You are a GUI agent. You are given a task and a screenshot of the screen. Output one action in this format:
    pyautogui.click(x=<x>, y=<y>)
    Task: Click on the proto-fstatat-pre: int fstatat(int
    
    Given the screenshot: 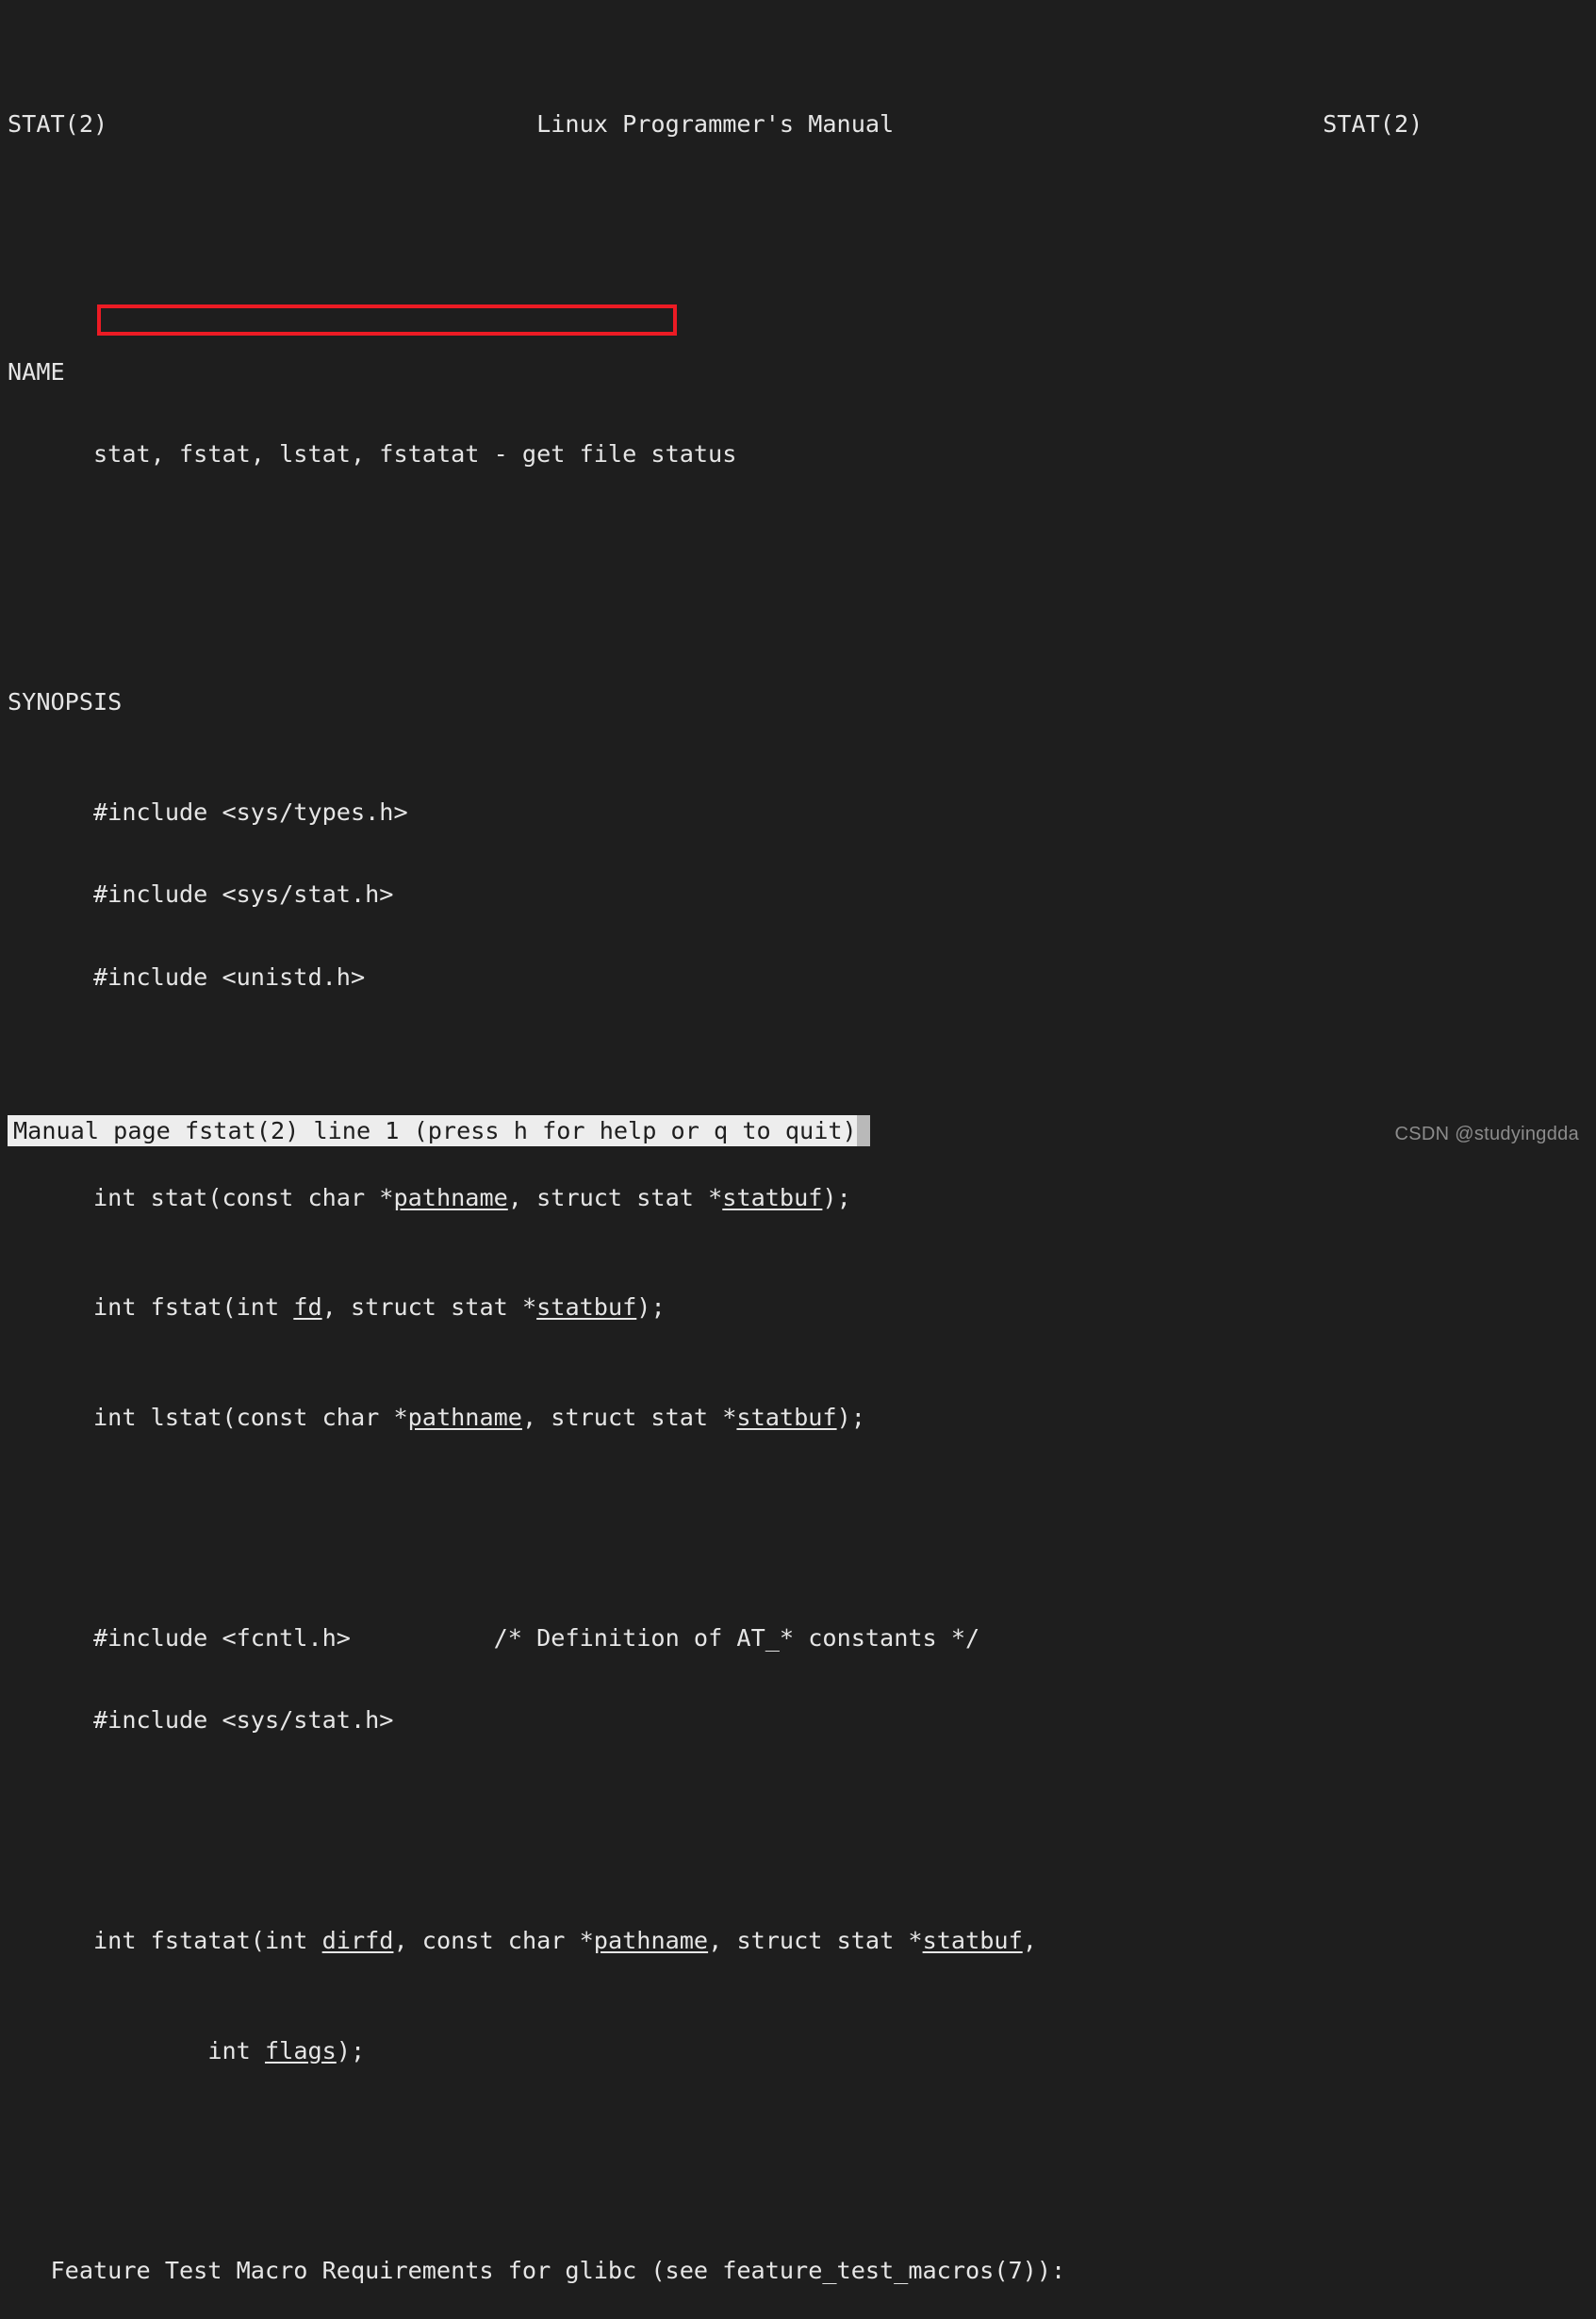 What is the action you would take?
    pyautogui.click(x=207, y=1940)
    